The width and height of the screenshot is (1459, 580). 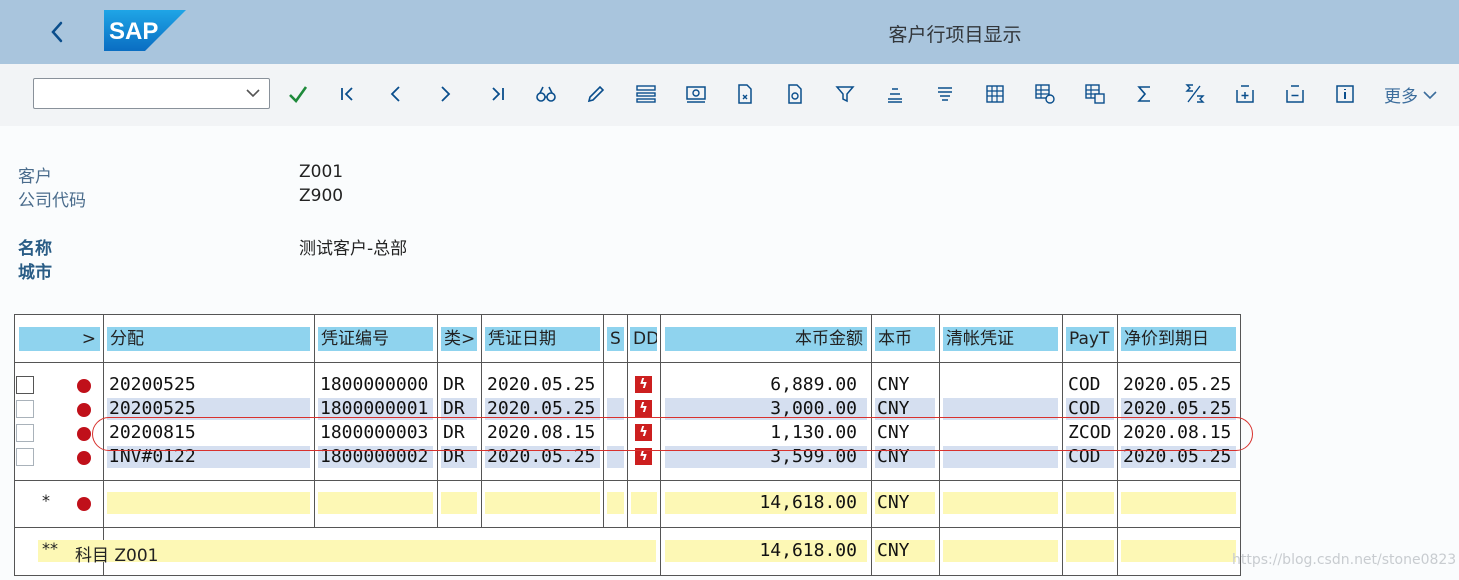 What do you see at coordinates (348, 94) in the screenshot?
I see `first-page-icon` at bounding box center [348, 94].